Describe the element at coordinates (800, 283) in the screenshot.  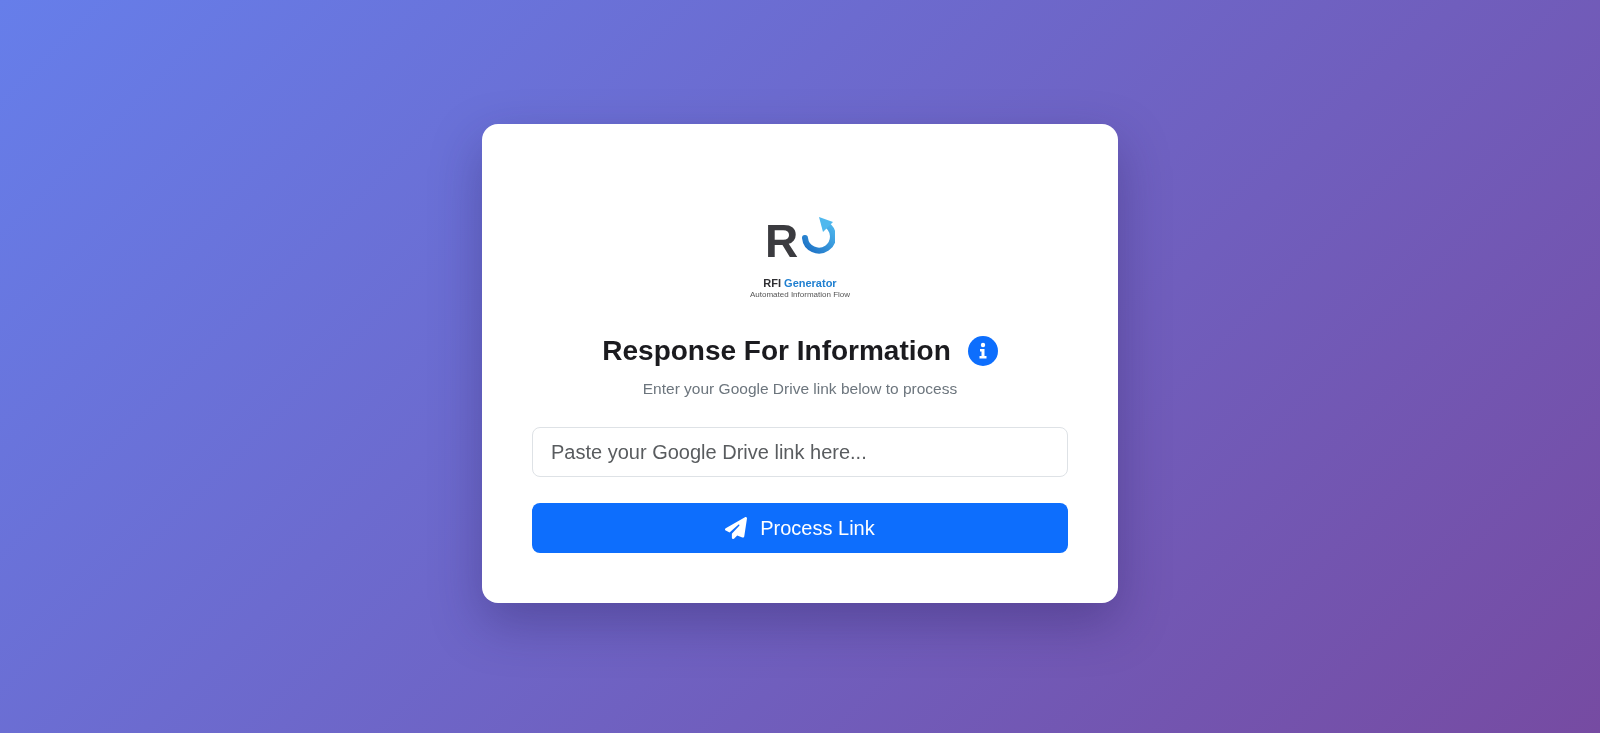
I see `logo-wordmark: RFI Generator` at that location.